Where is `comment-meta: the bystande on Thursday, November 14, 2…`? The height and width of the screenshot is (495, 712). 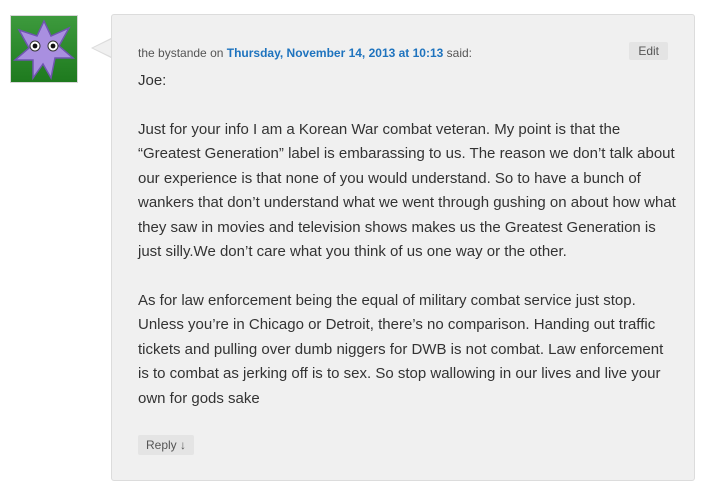
comment-meta: the bystande on Thursday, November 14, 2… is located at coordinates (305, 53).